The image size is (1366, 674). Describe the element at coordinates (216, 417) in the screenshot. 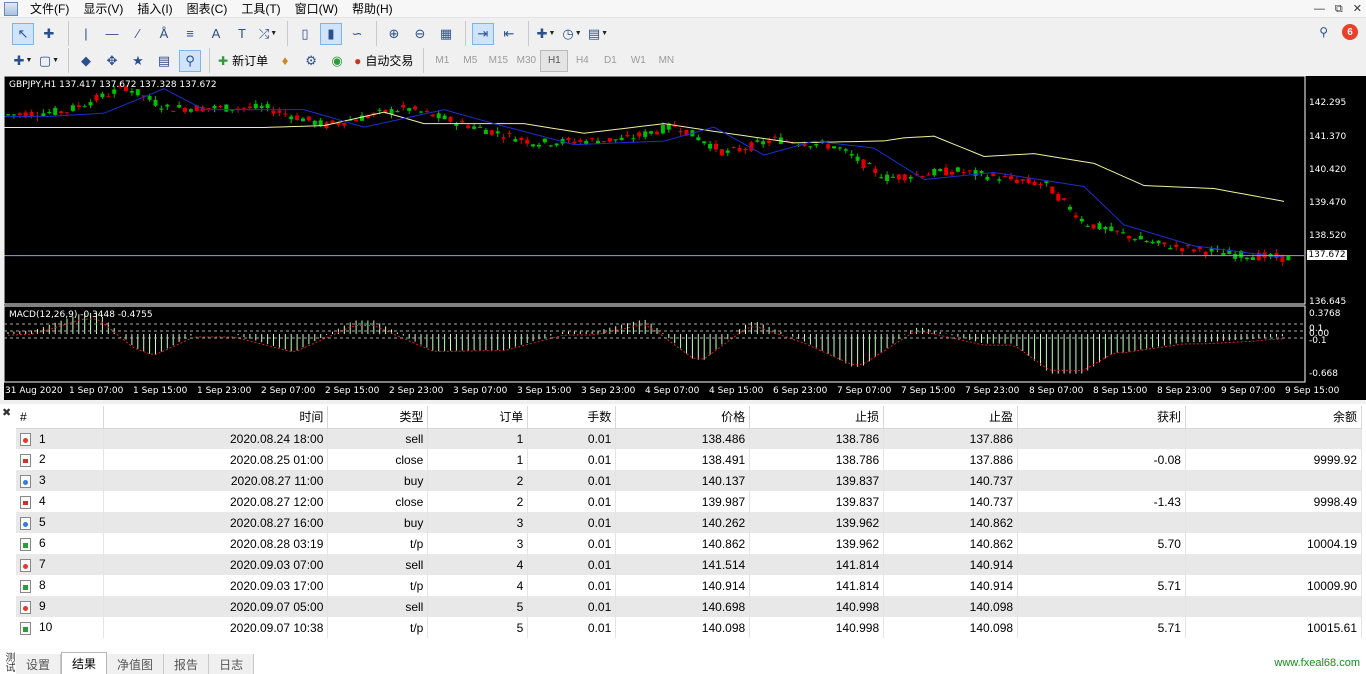

I see `col-time: 时间` at that location.